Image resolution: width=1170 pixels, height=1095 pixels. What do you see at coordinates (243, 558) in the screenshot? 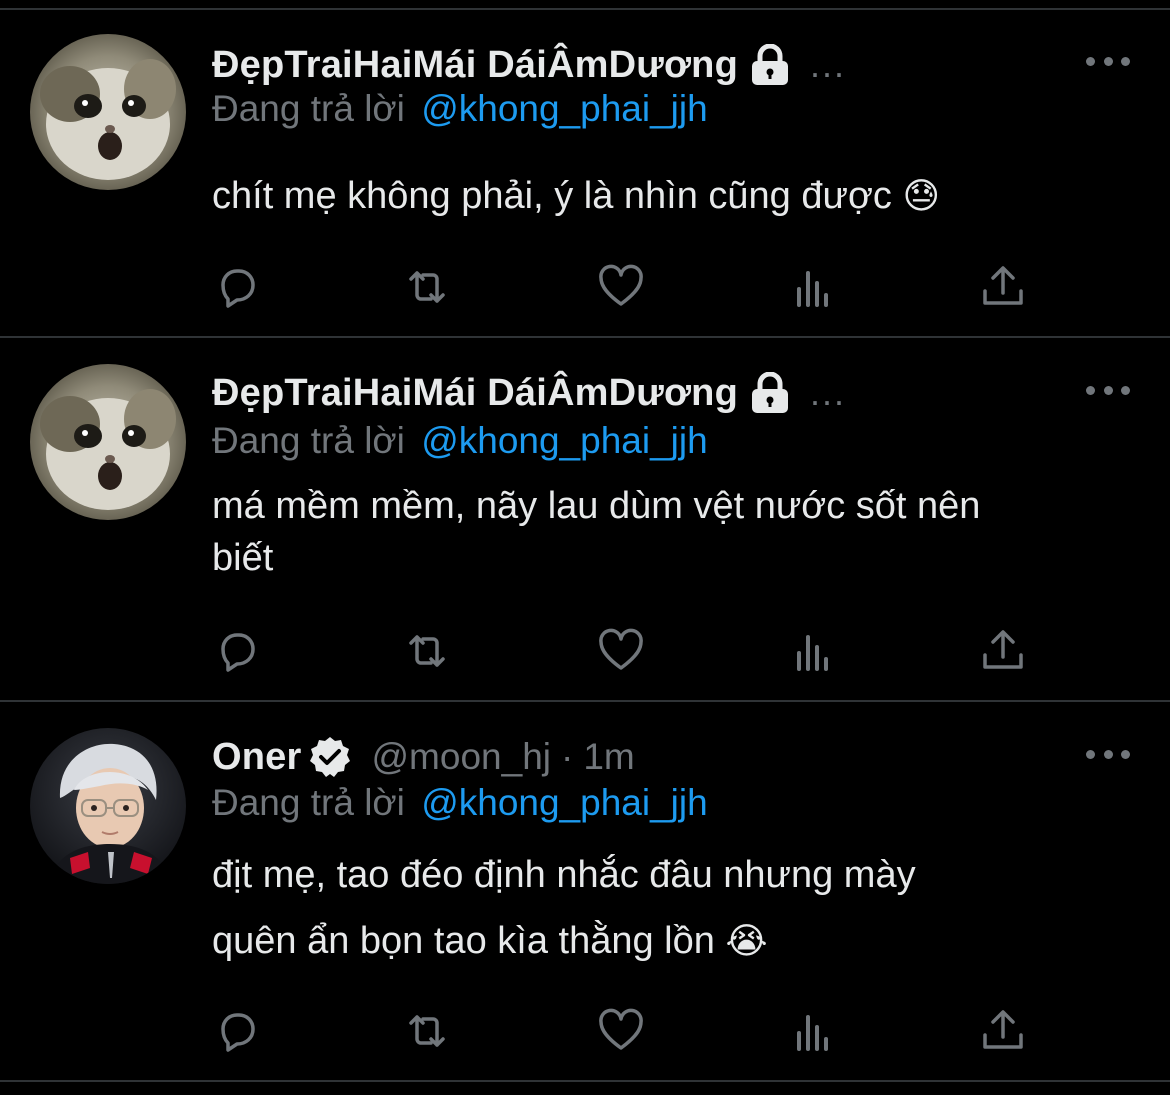
I see `tweet-text-line: biết` at bounding box center [243, 558].